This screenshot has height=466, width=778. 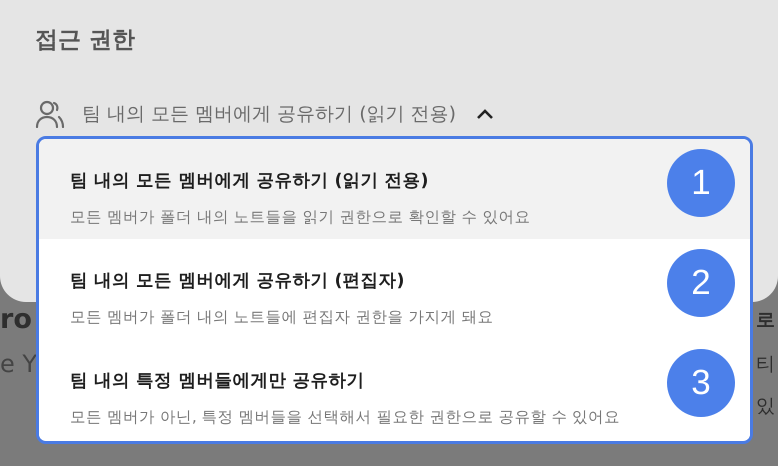 I want to click on background-text: 있, so click(x=765, y=406).